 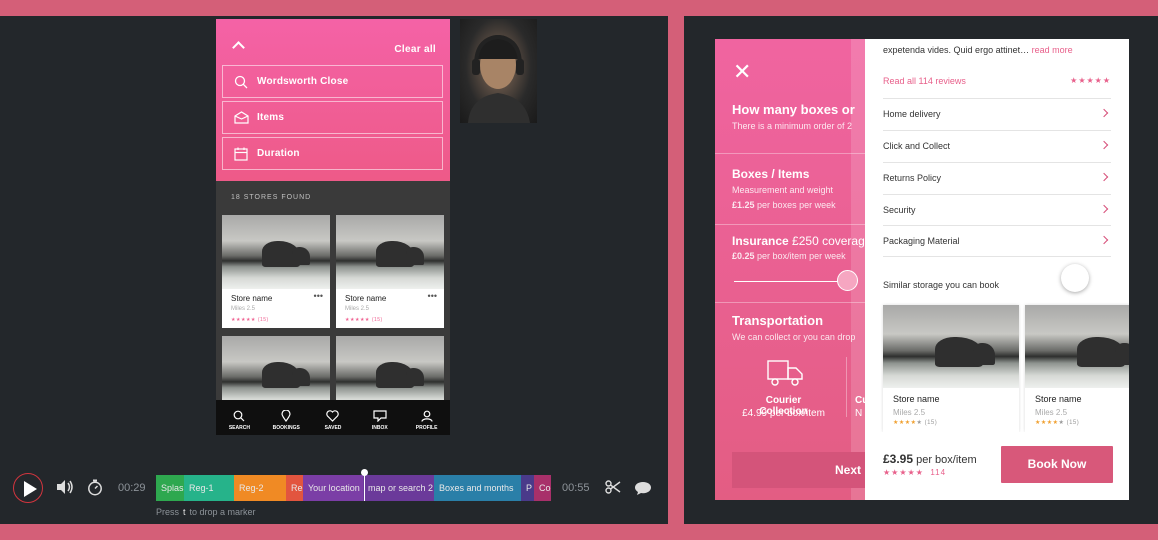 I want to click on timeline-segment: Splas, so click(x=170, y=488).